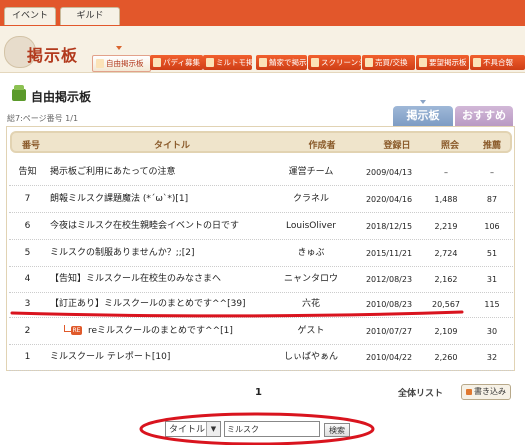 The height and width of the screenshot is (445, 525). Describe the element at coordinates (389, 172) in the screenshot. I see `post-date: 2009/04/13` at that location.